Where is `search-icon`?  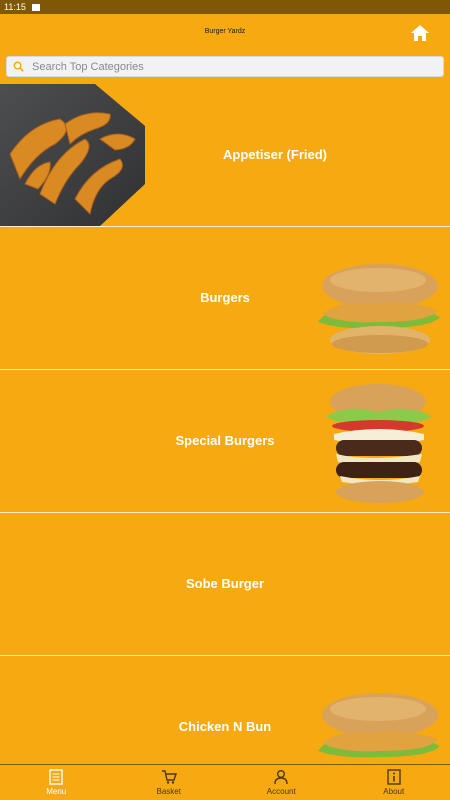 search-icon is located at coordinates (18, 66).